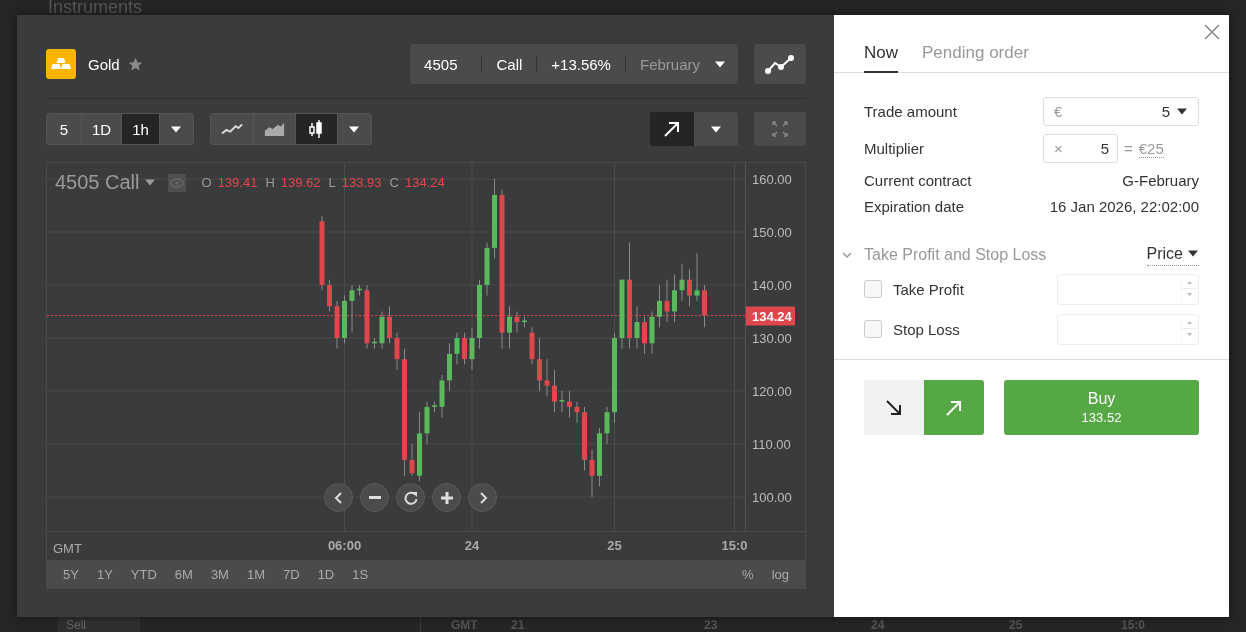 This screenshot has height=632, width=1246. What do you see at coordinates (104, 574) in the screenshot?
I see `range-button: 1Y` at bounding box center [104, 574].